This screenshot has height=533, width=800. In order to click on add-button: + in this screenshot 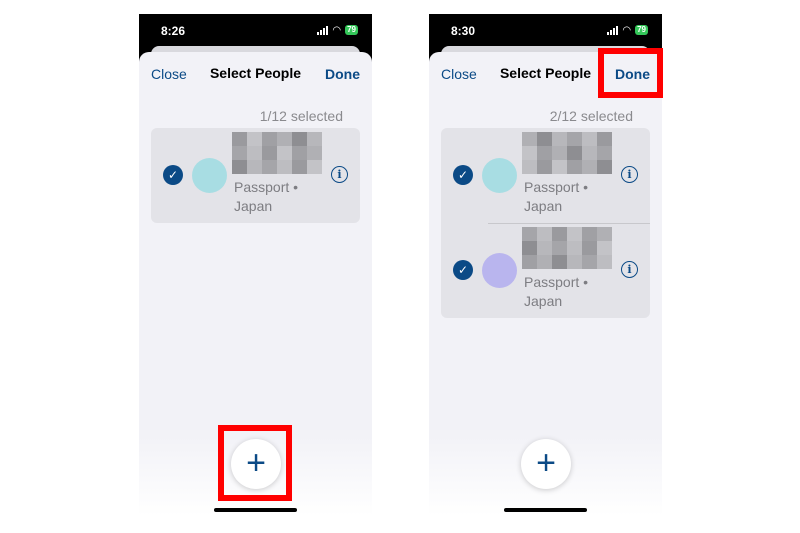, I will do `click(546, 464)`.